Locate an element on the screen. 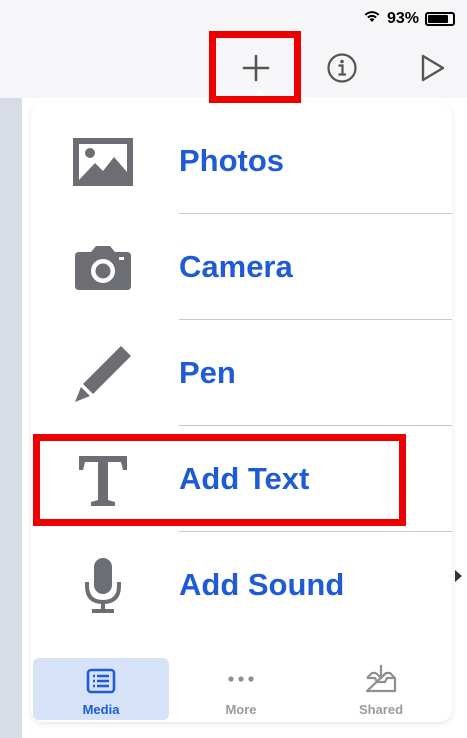 This screenshot has width=467, height=738. media-icon is located at coordinates (101, 681).